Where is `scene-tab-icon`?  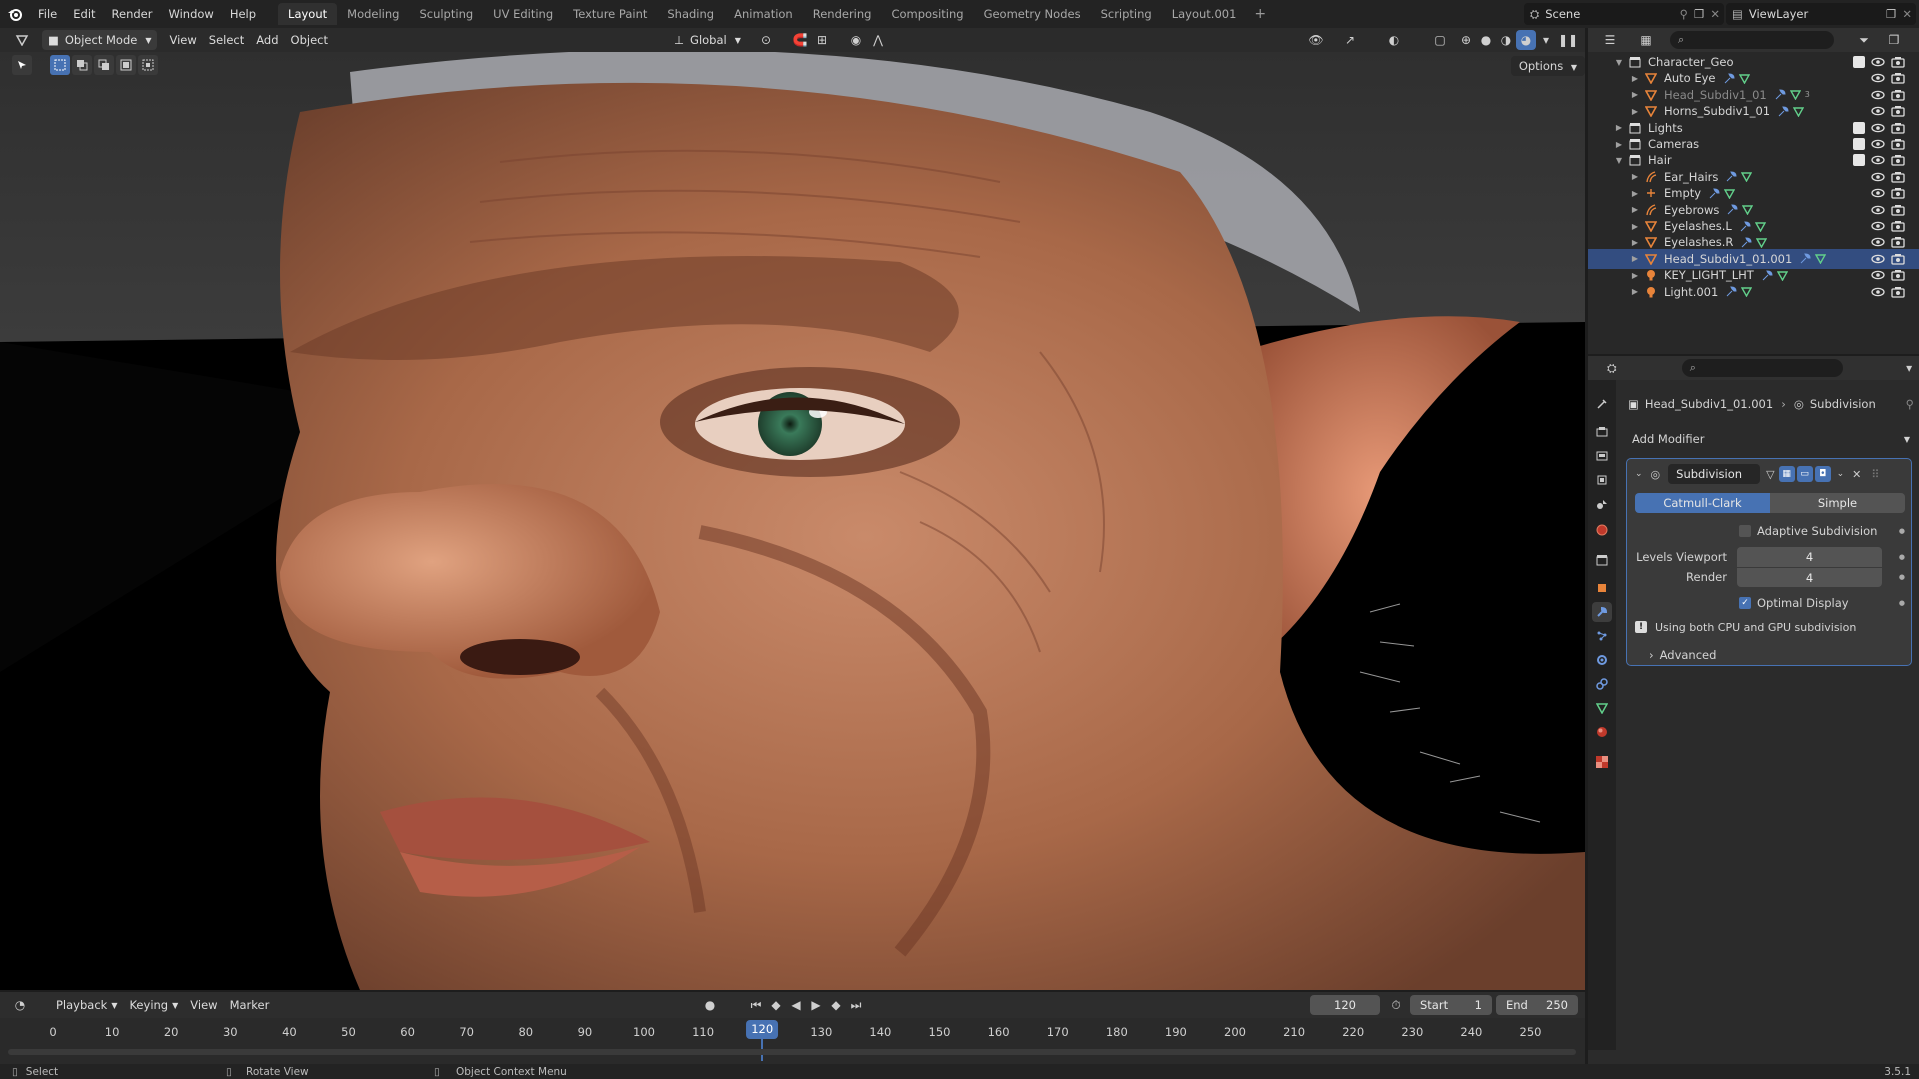
scene-tab-icon is located at coordinates (1602, 504).